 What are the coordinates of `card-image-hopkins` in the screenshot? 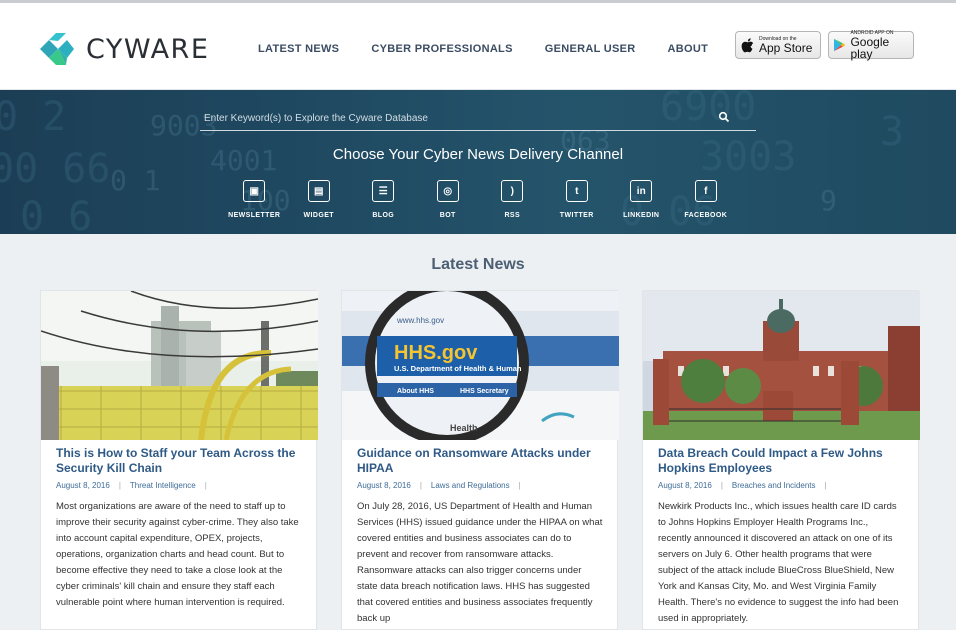 It's located at (781, 365).